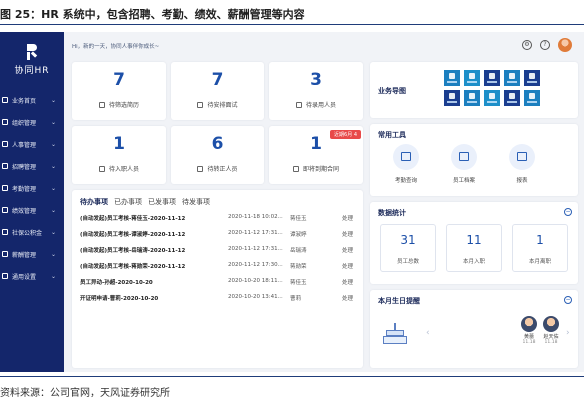  I want to click on business-map-tiles, so click(508, 89).